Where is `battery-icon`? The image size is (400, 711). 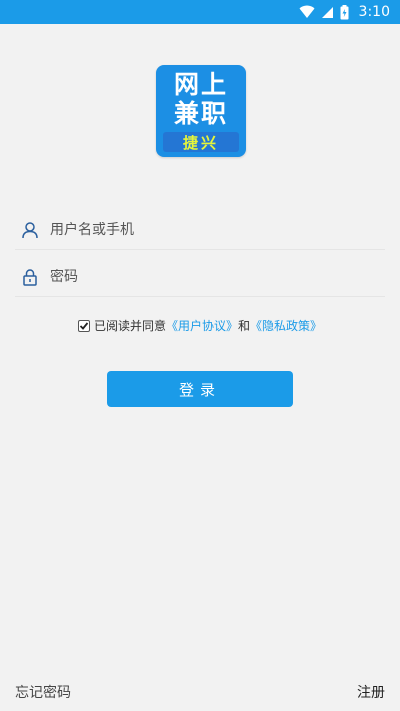 battery-icon is located at coordinates (344, 12).